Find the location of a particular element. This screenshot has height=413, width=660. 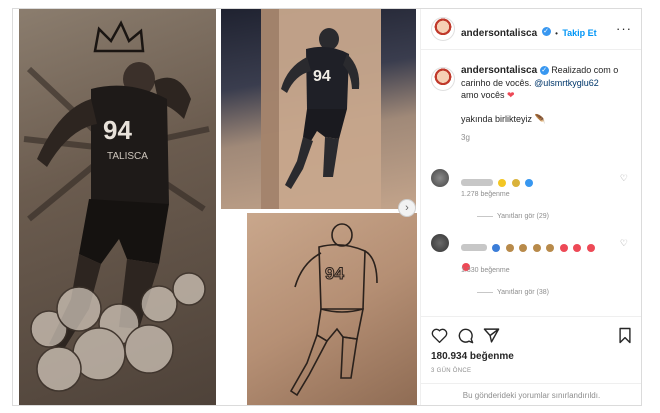

heart-icon is located at coordinates (439, 335).